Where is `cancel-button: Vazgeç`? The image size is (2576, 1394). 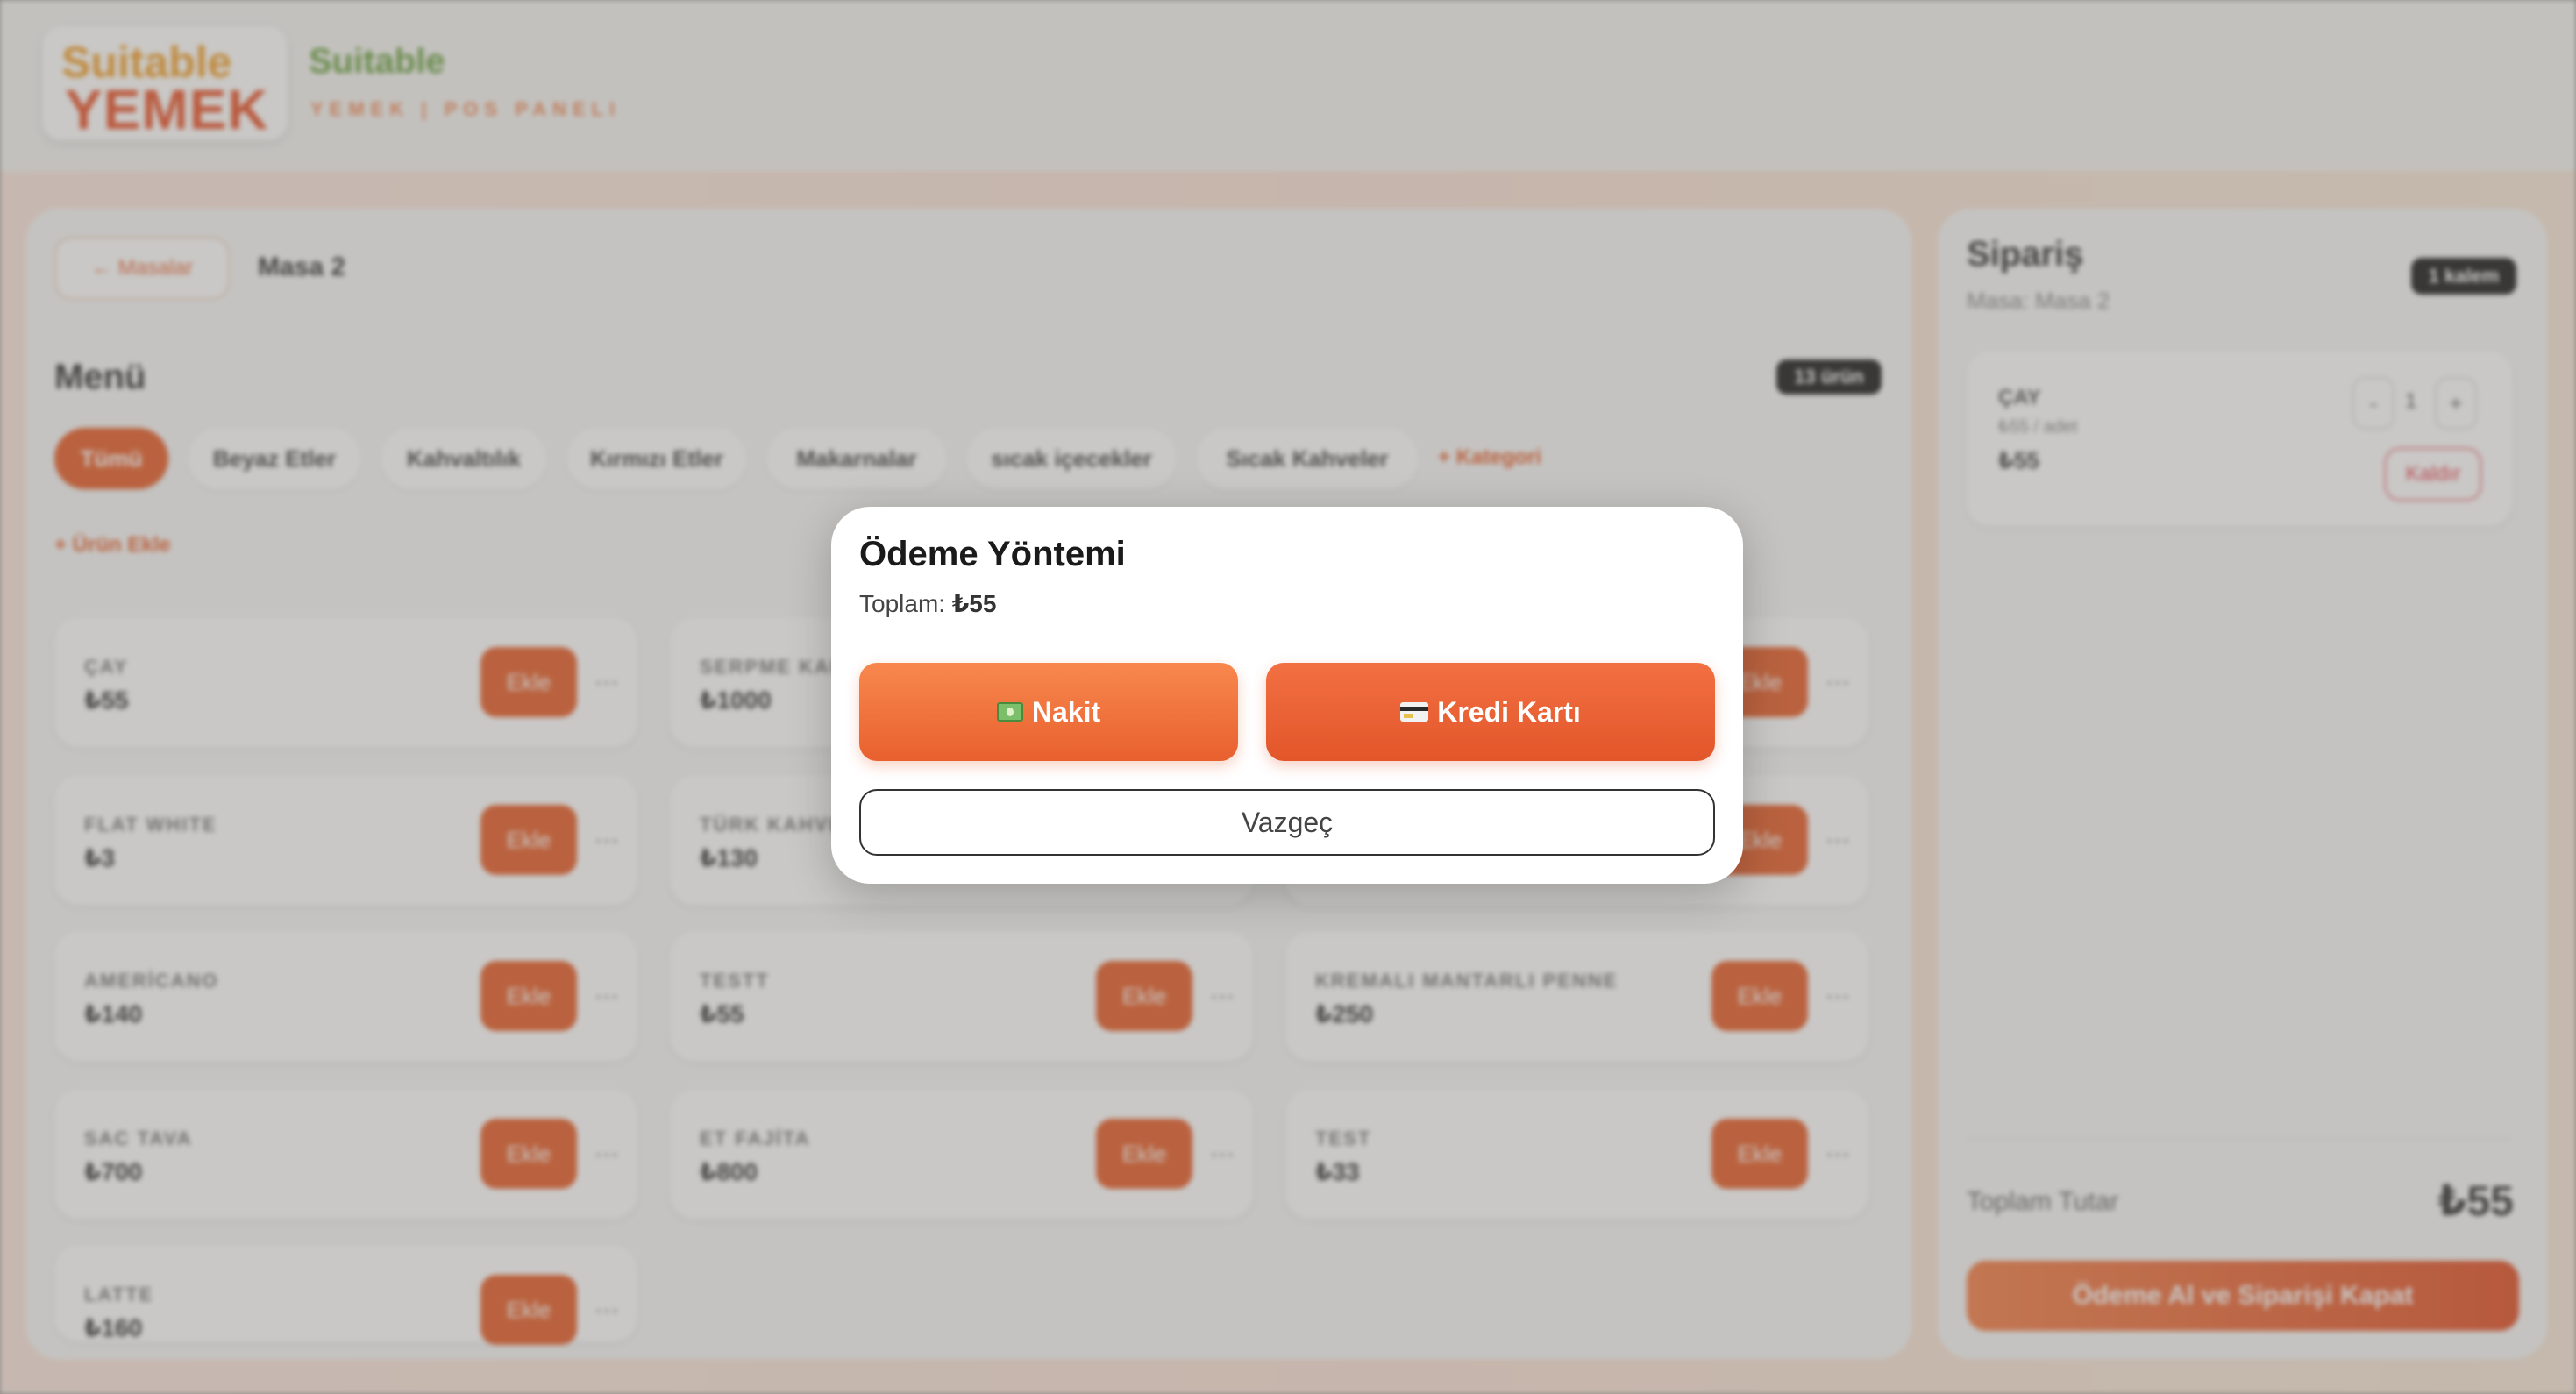
cancel-button: Vazgeç is located at coordinates (1287, 822).